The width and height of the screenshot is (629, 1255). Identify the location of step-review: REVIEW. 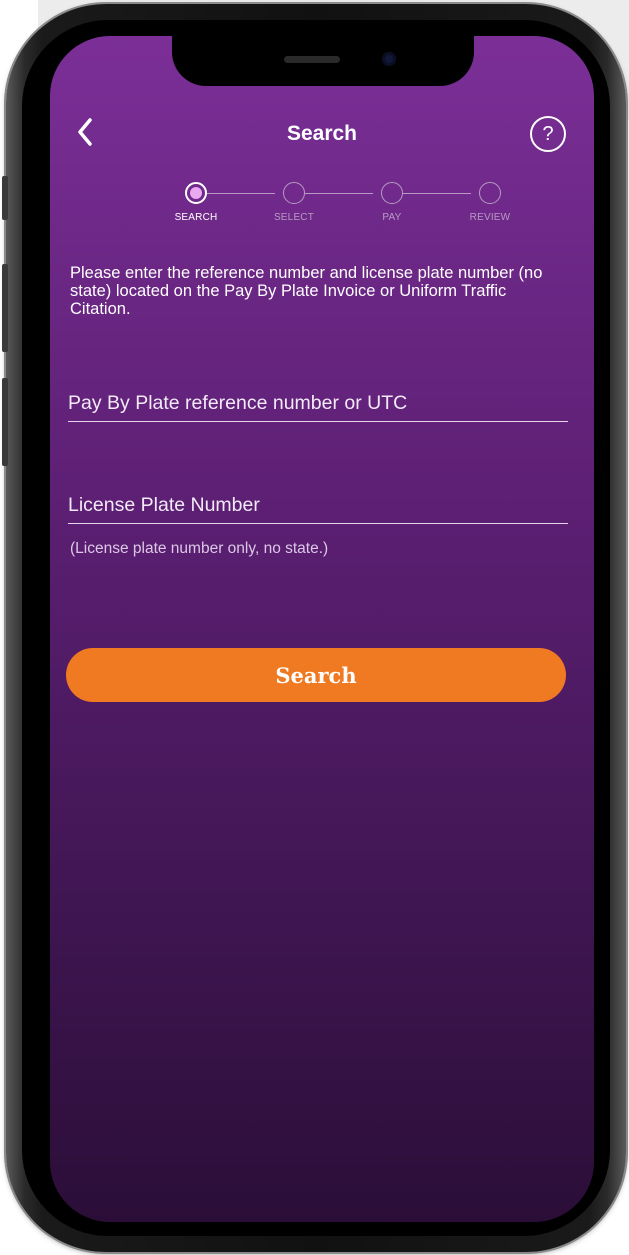
(490, 202).